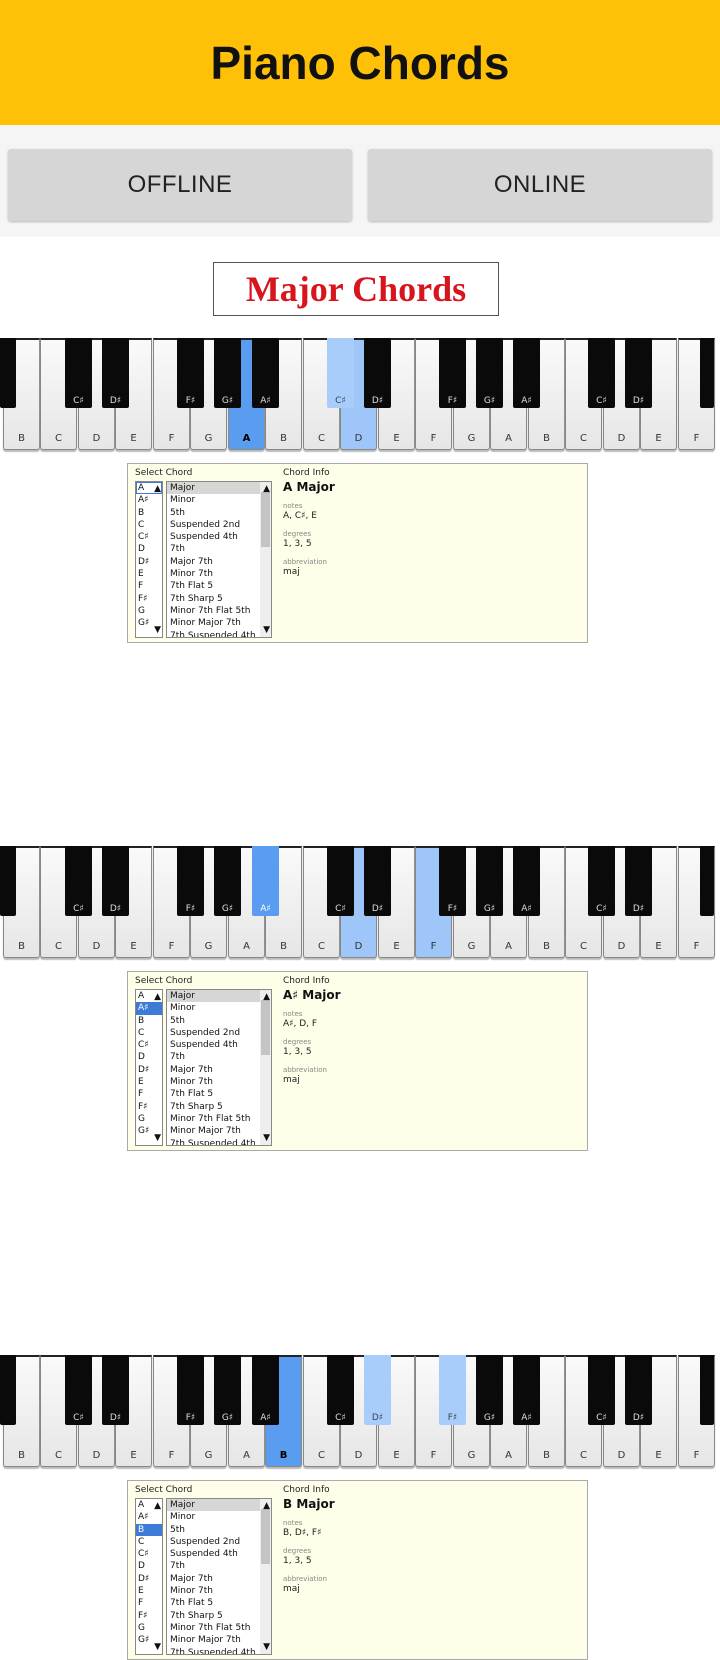 The width and height of the screenshot is (720, 1660). What do you see at coordinates (180, 185) in the screenshot?
I see `offline-button: OFFLINE` at bounding box center [180, 185].